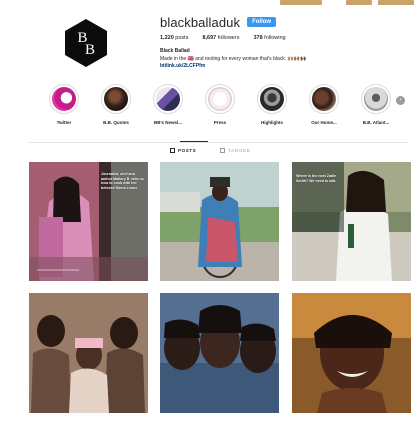 The image size is (417, 421). I want to click on highlight-quotes: B.B. Quotes, so click(116, 104).